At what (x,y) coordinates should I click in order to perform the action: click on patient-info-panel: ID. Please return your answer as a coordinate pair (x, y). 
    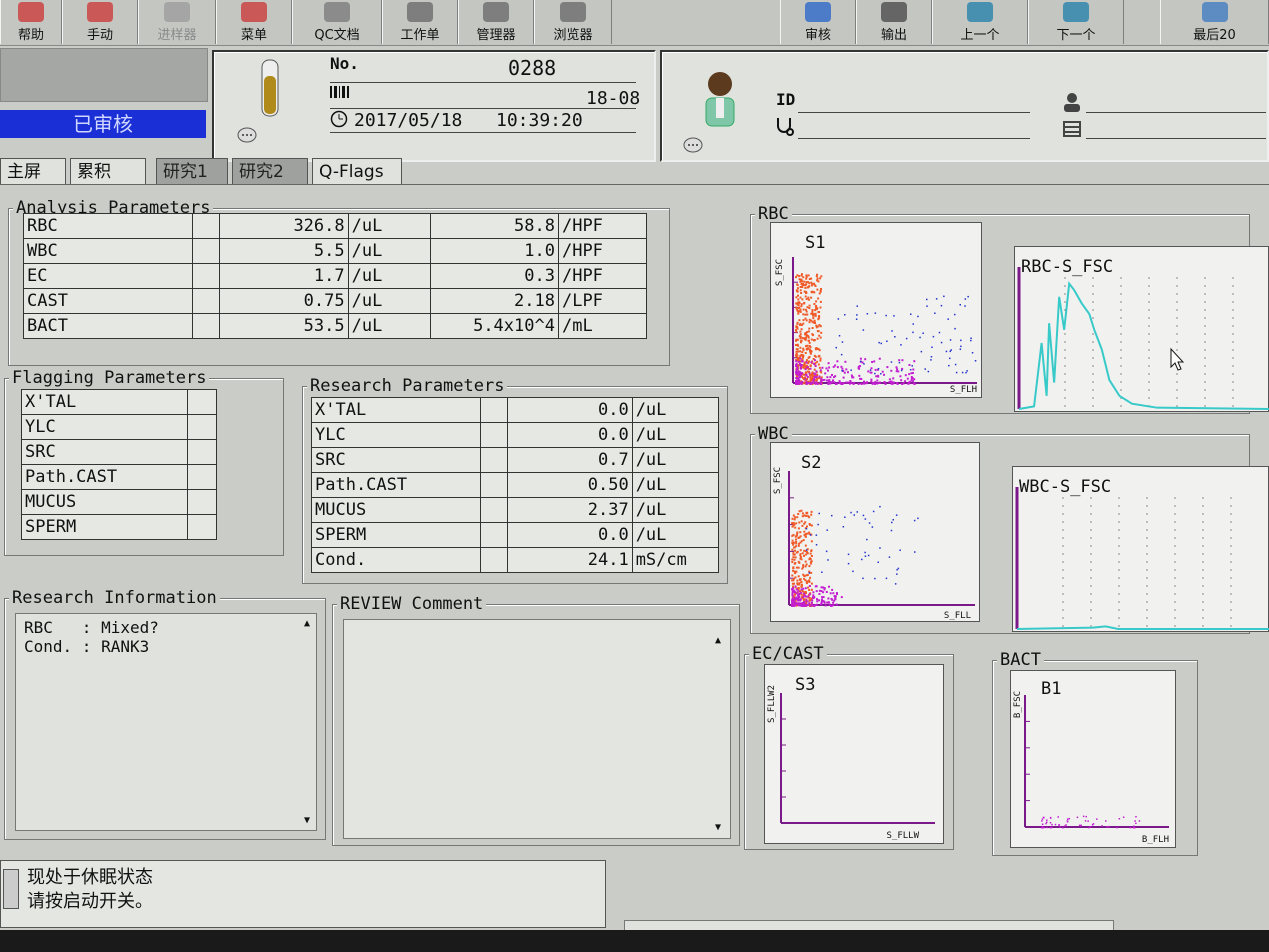
    Looking at the image, I should click on (964, 106).